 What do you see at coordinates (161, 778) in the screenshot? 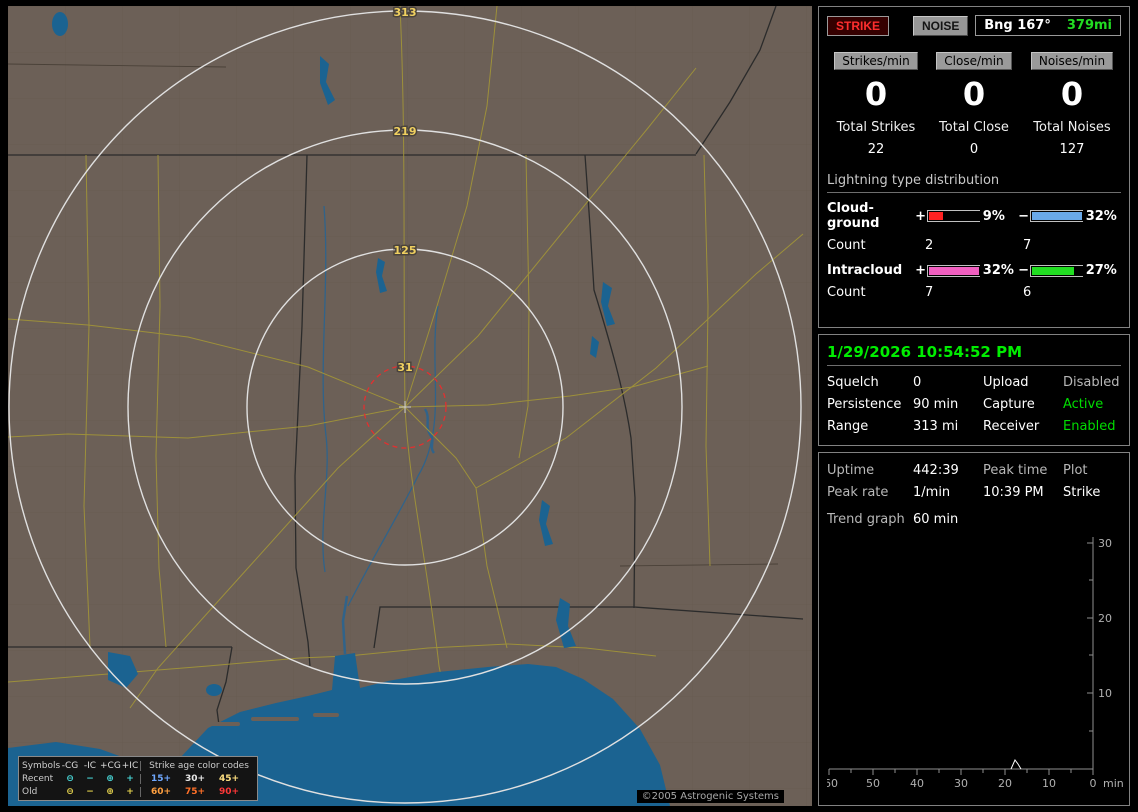
I see `age-15: 15+` at bounding box center [161, 778].